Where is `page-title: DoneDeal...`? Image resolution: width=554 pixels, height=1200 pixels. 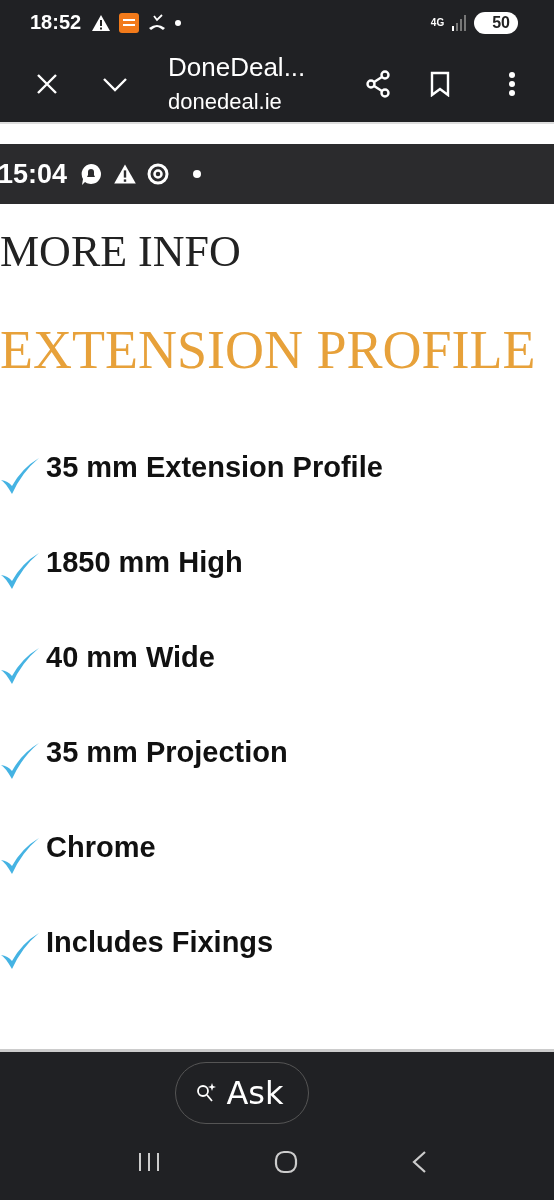 page-title: DoneDeal... is located at coordinates (237, 67).